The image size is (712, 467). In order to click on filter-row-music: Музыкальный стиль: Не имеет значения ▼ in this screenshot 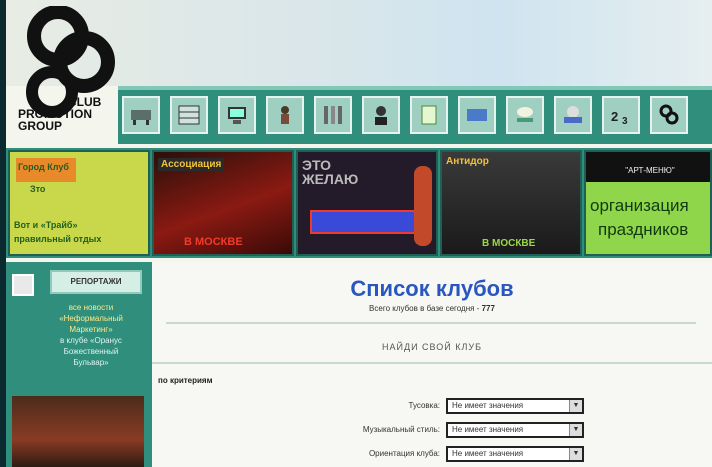, I will do `click(372, 431)`.